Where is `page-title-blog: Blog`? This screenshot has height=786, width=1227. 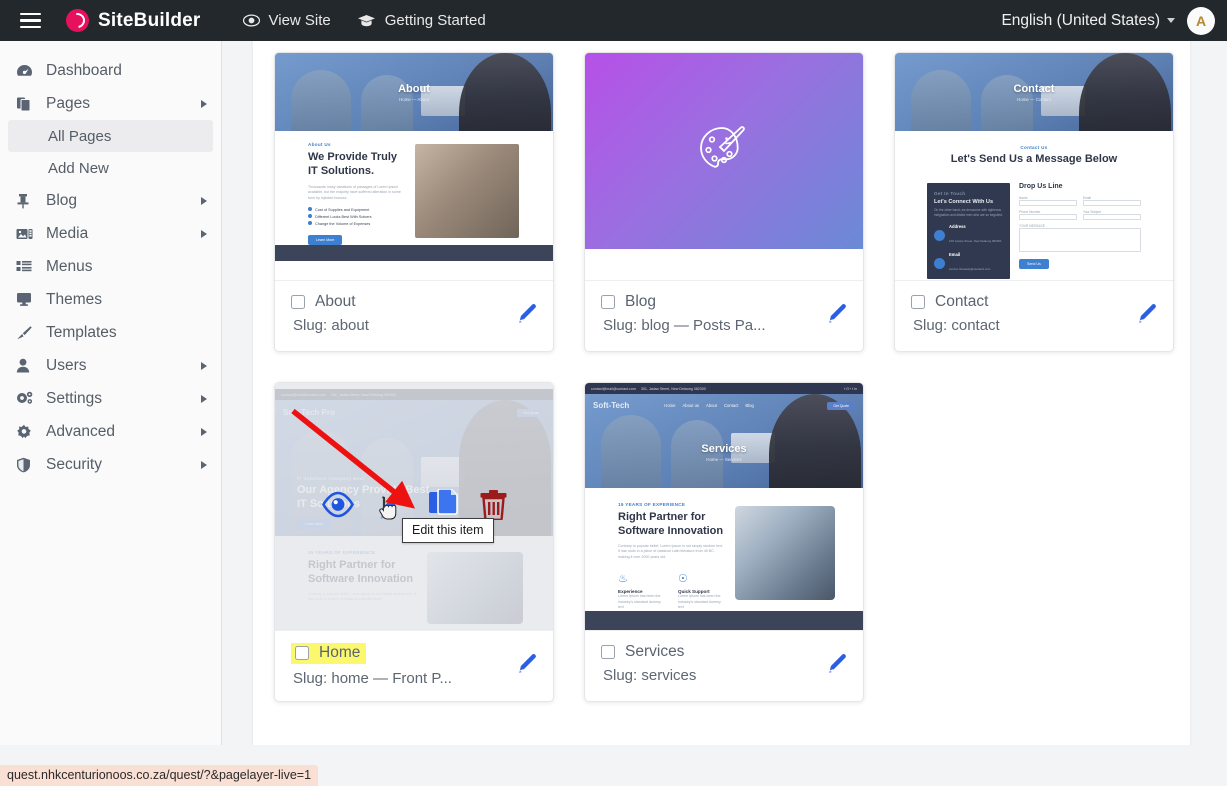
page-title-blog: Blog is located at coordinates (641, 301).